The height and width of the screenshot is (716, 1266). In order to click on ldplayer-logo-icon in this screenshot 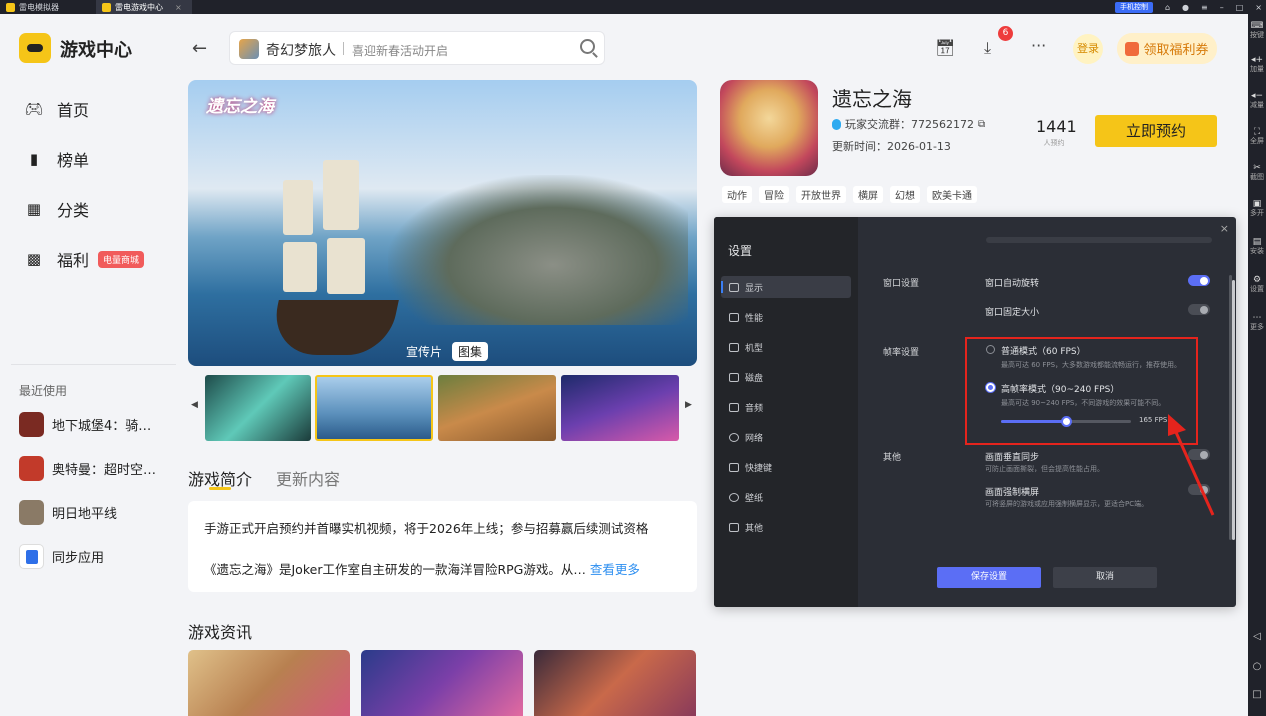, I will do `click(10, 7)`.